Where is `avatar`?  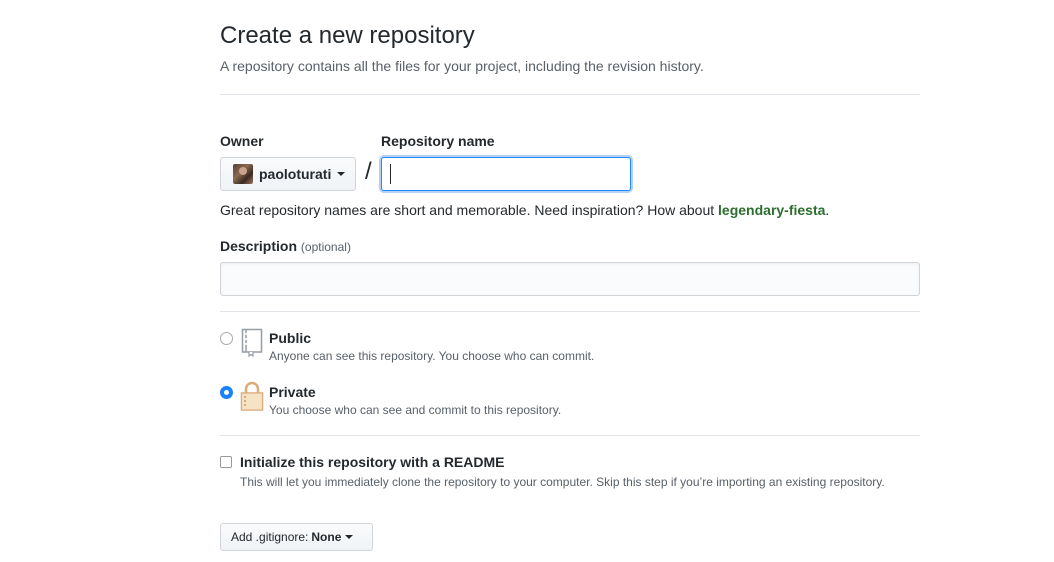 avatar is located at coordinates (243, 174).